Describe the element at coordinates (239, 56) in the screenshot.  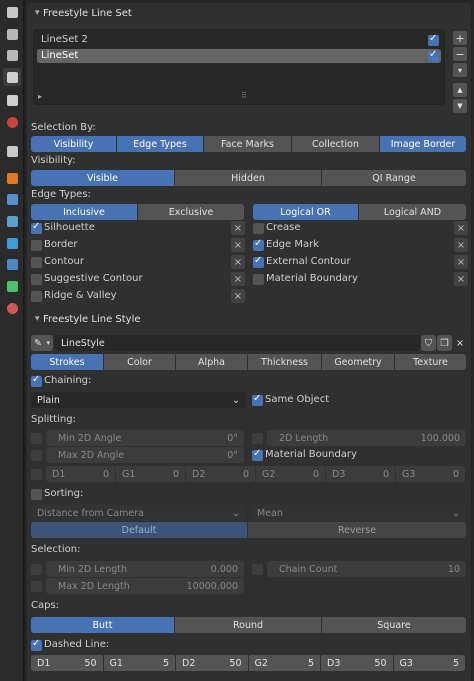
I see `list-item: LineSet` at that location.